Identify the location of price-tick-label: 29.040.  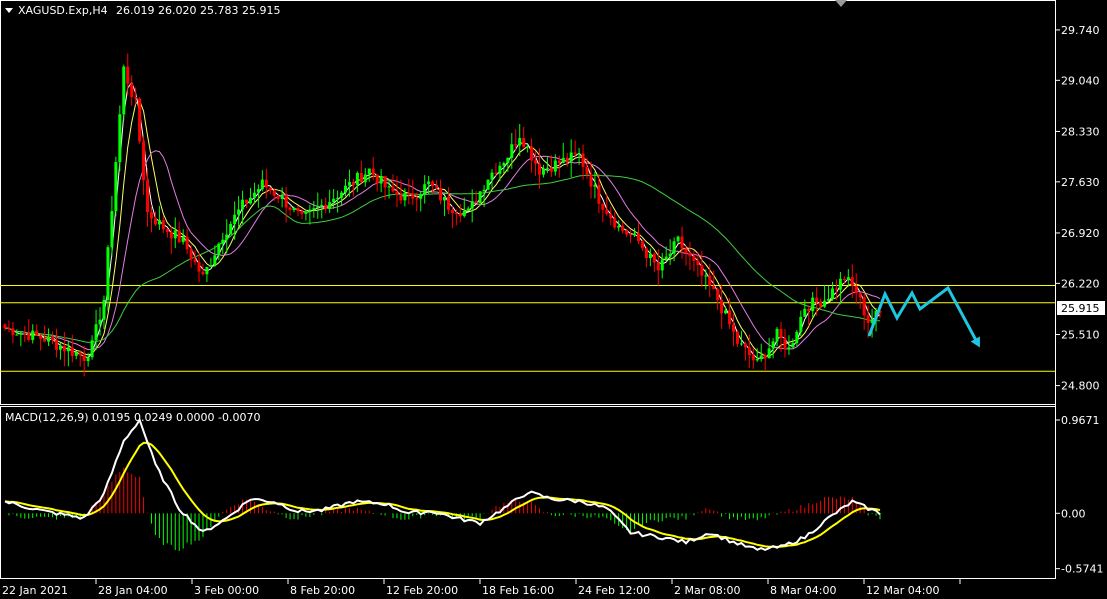
(1080, 80).